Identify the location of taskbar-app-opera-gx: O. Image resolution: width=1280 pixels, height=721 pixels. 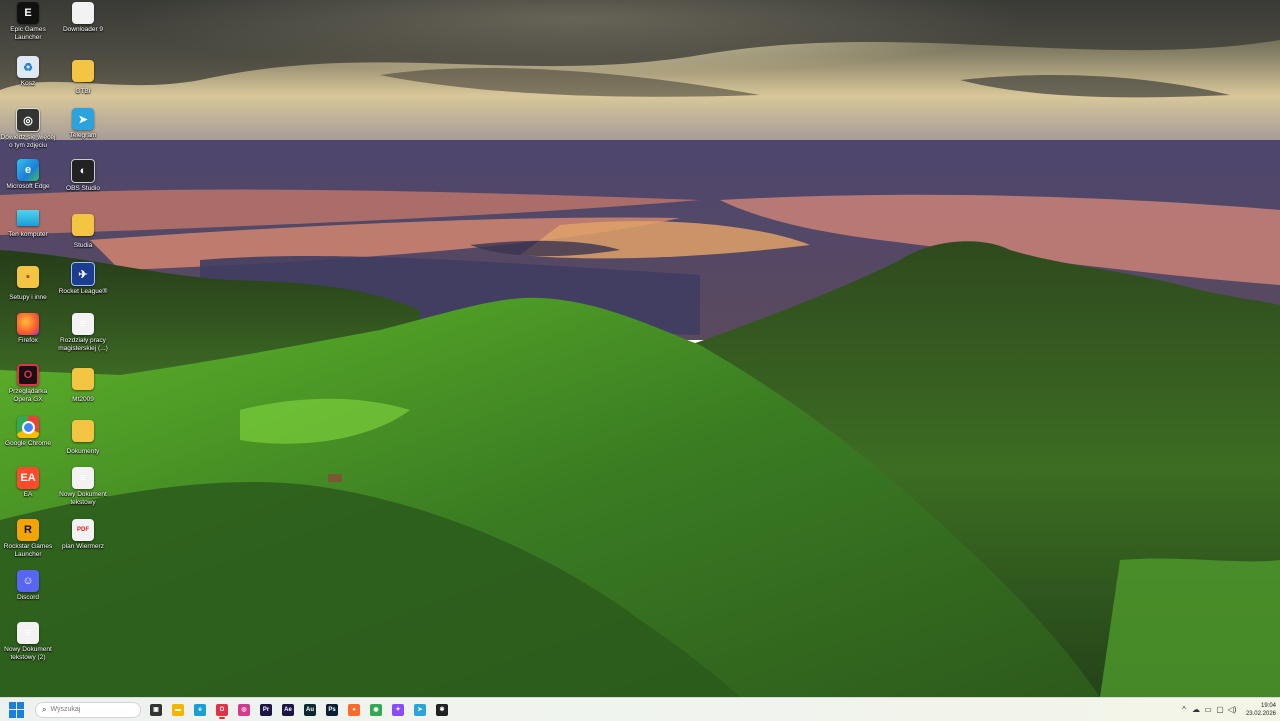
(222, 710).